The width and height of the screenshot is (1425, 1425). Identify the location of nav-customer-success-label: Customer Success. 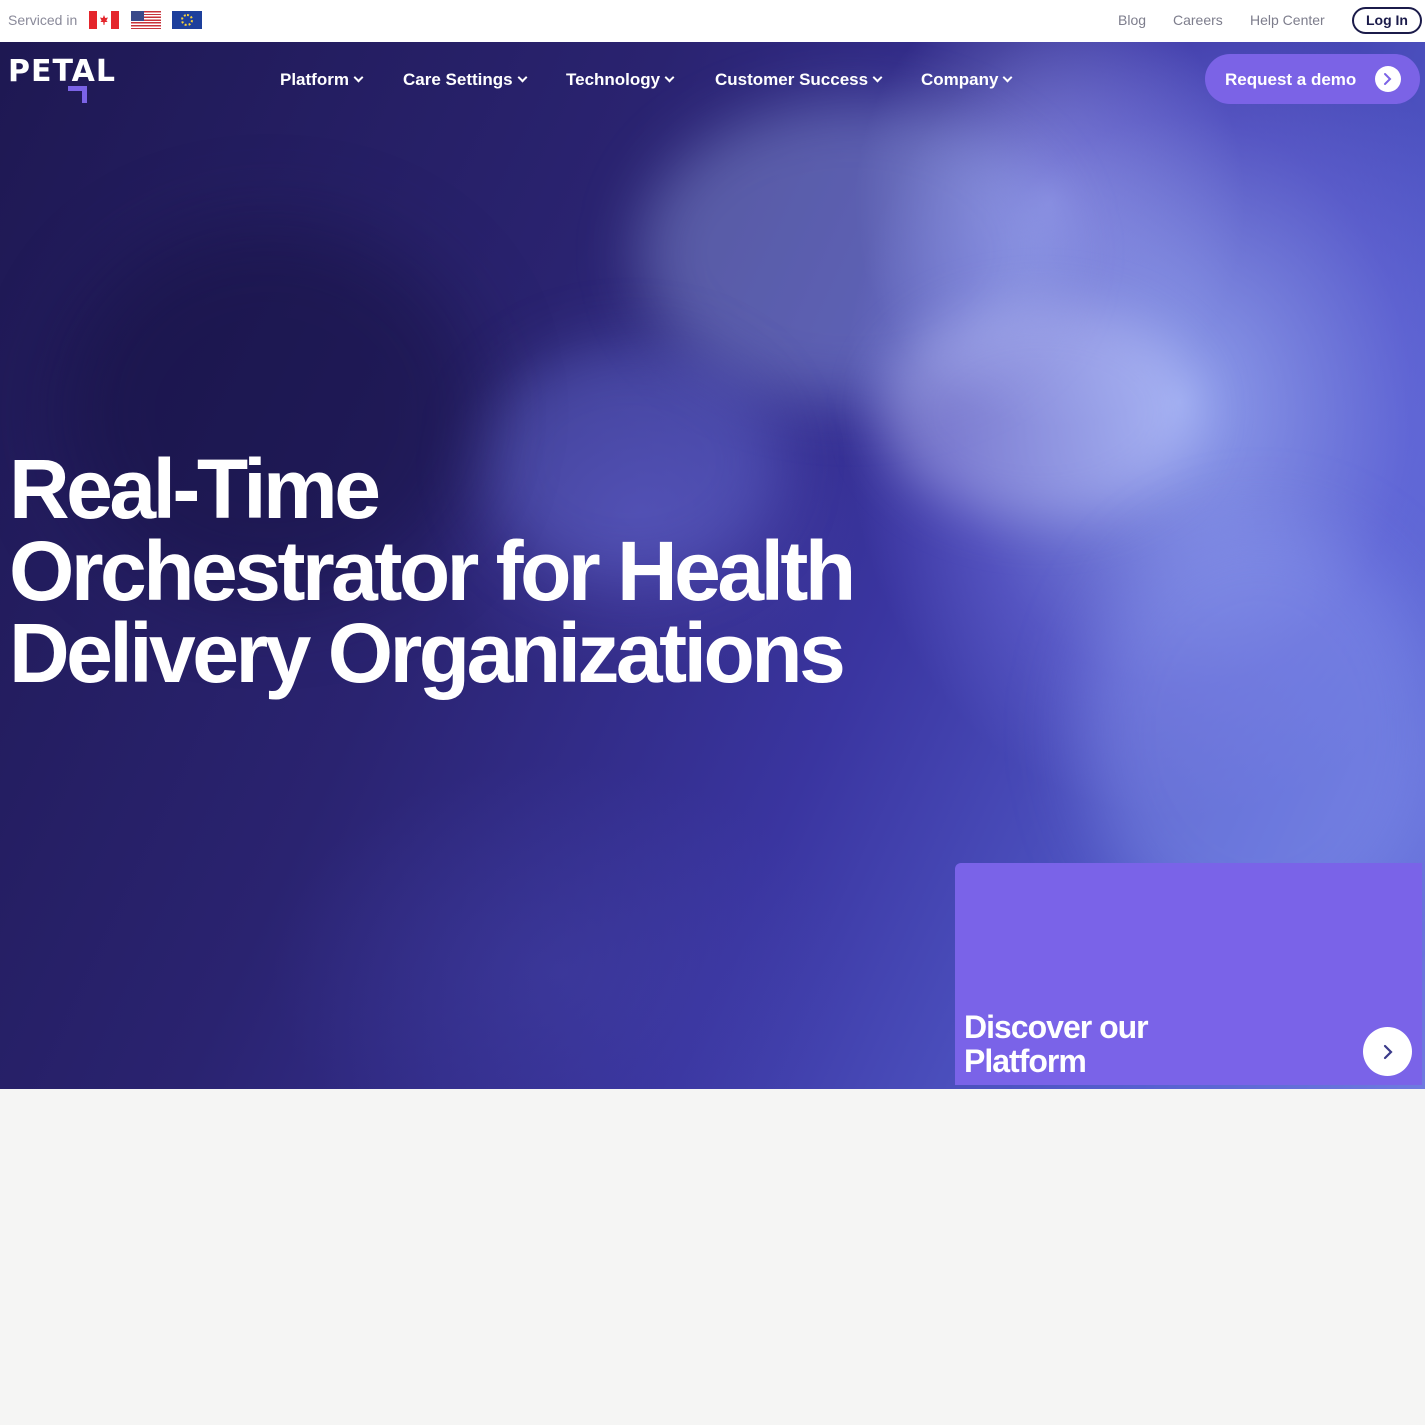
(792, 79).